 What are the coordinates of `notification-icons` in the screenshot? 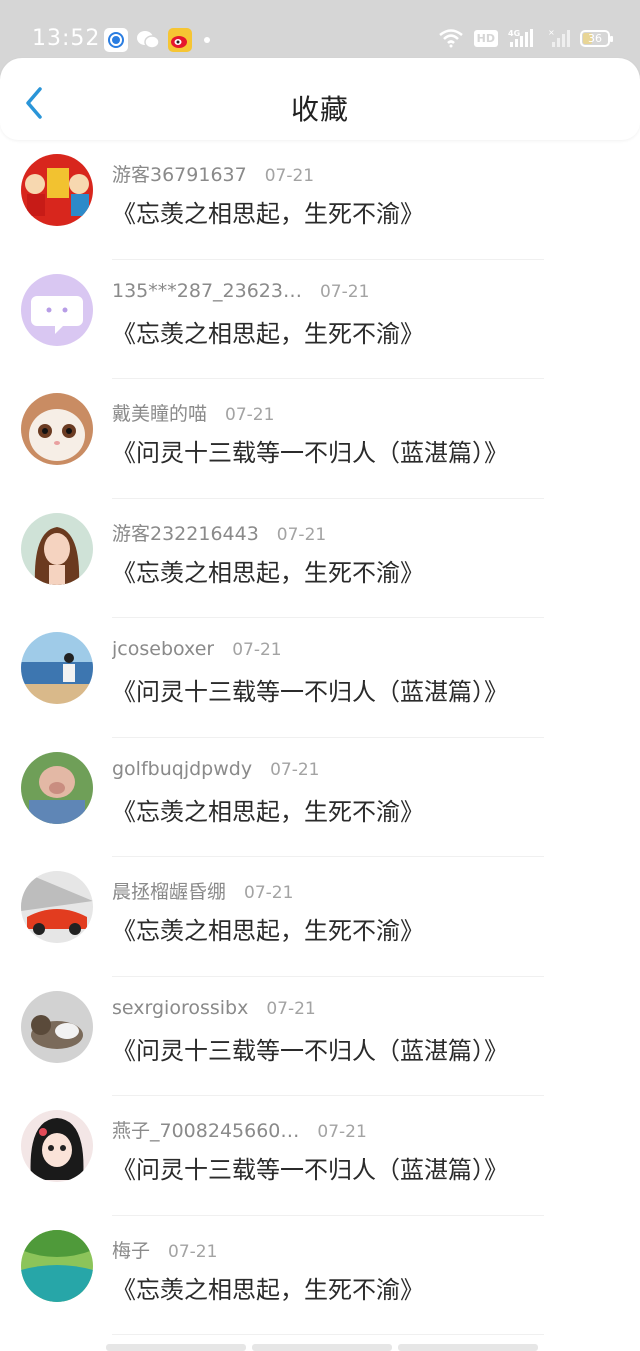 It's located at (157, 40).